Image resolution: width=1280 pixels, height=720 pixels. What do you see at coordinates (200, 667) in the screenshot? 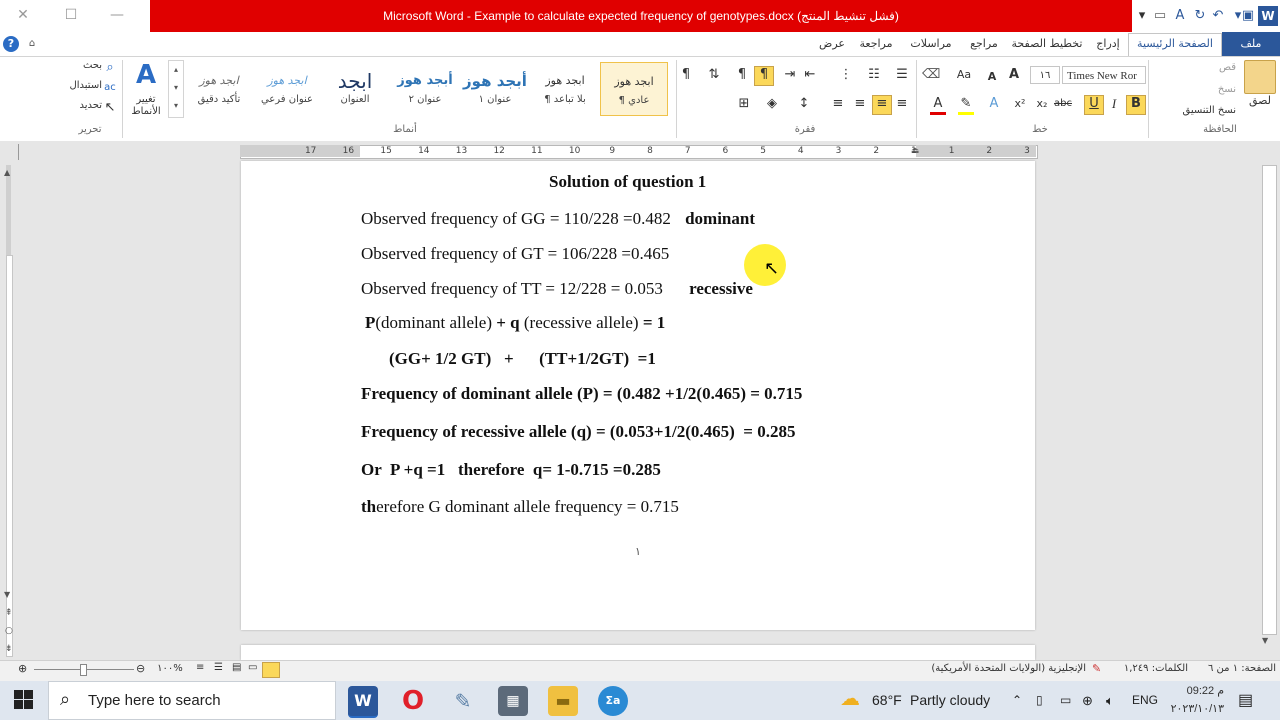
I see `draft-view-icon: ≡` at bounding box center [200, 667].